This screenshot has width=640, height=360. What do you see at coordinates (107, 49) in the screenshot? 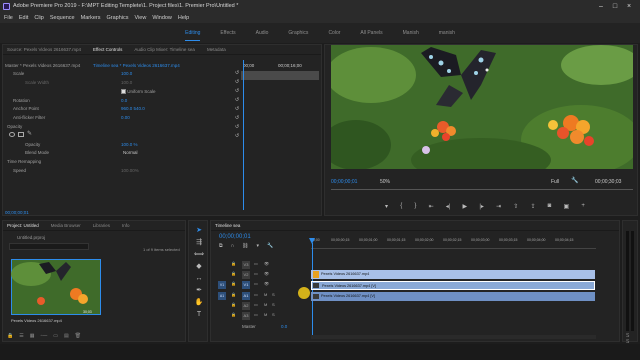
I see `tab-effect-controls: Effect Controls` at bounding box center [107, 49].